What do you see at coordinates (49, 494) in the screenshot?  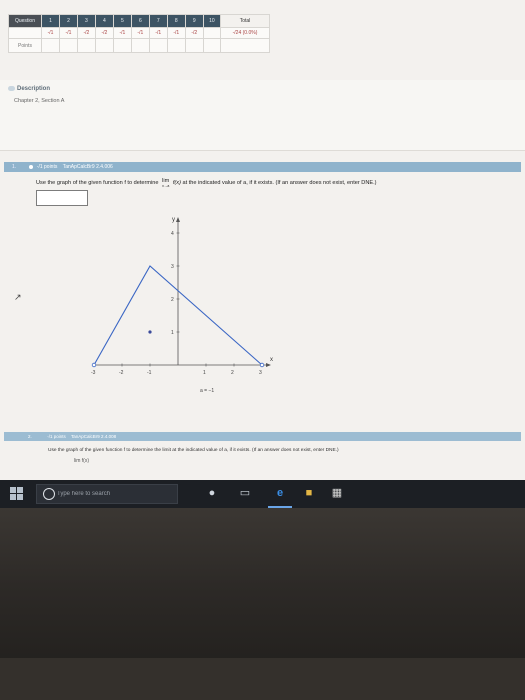 I see `search-icon` at bounding box center [49, 494].